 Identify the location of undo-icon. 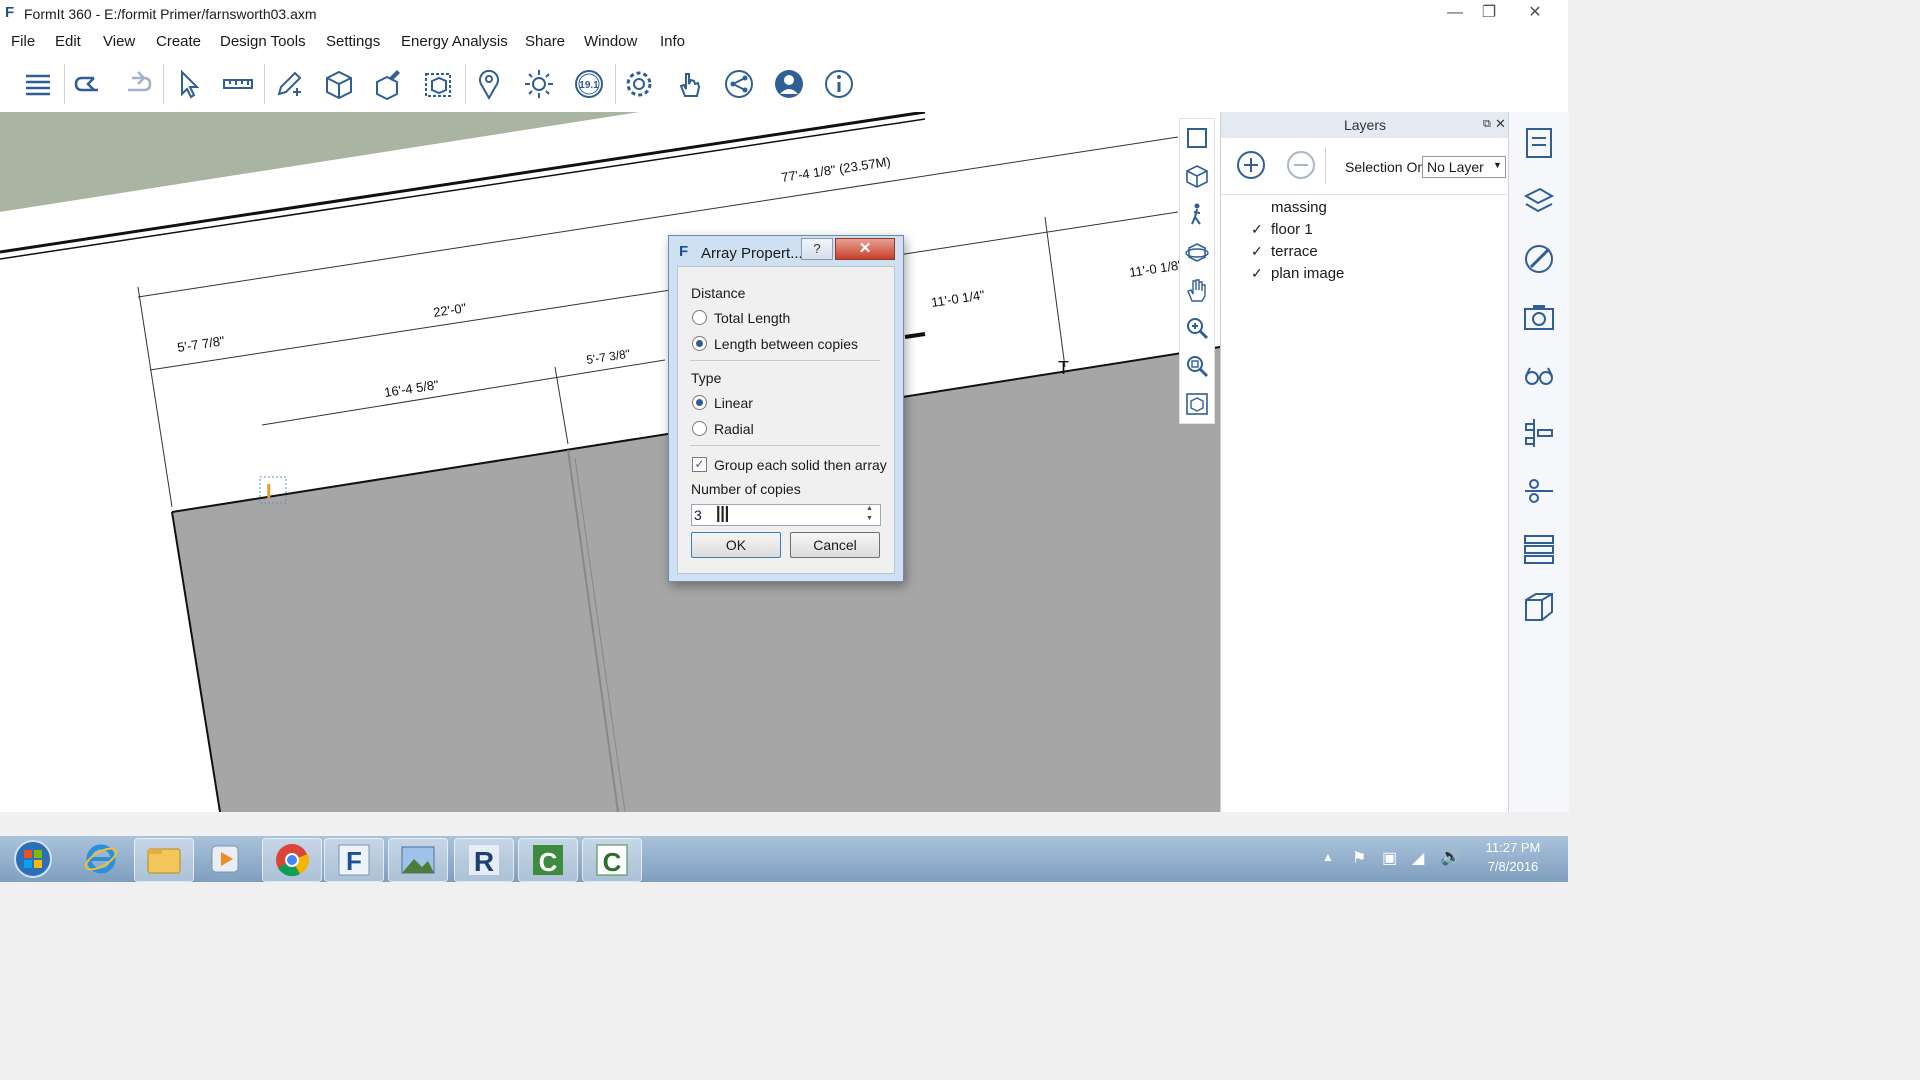
(88, 84).